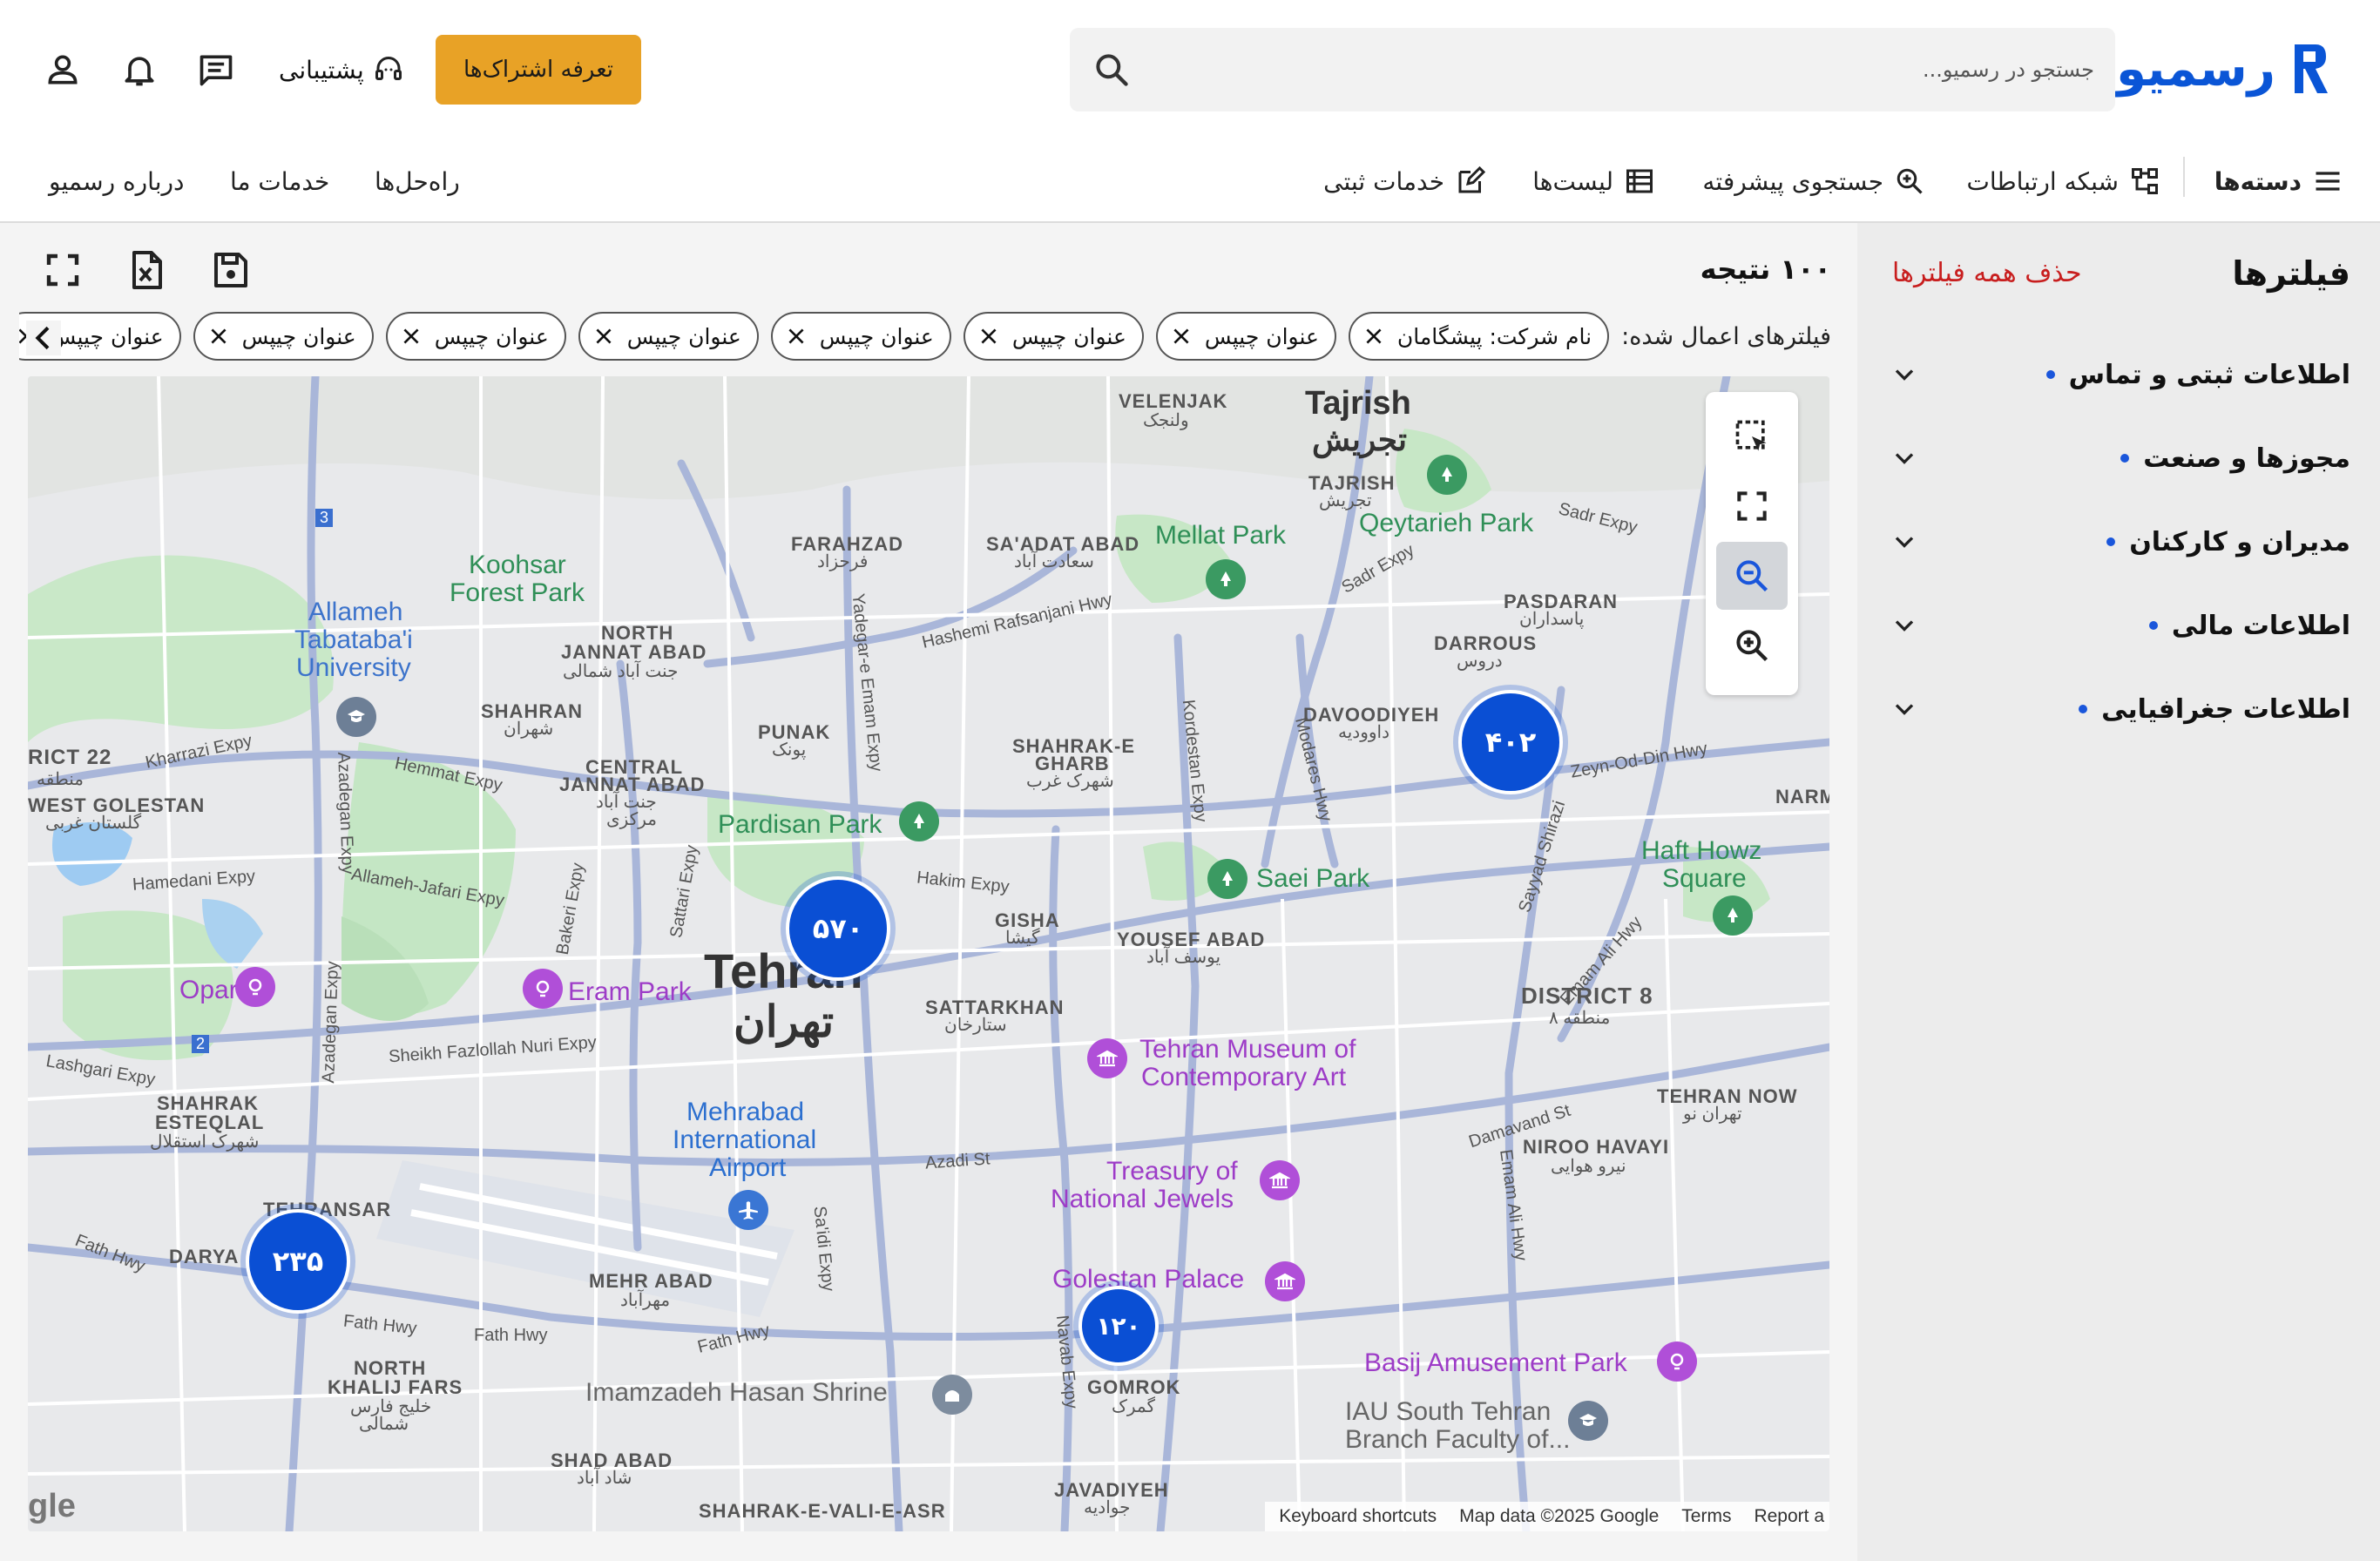 This screenshot has width=2380, height=1561. What do you see at coordinates (93, 823) in the screenshot?
I see `map-label: گلستان غربی` at bounding box center [93, 823].